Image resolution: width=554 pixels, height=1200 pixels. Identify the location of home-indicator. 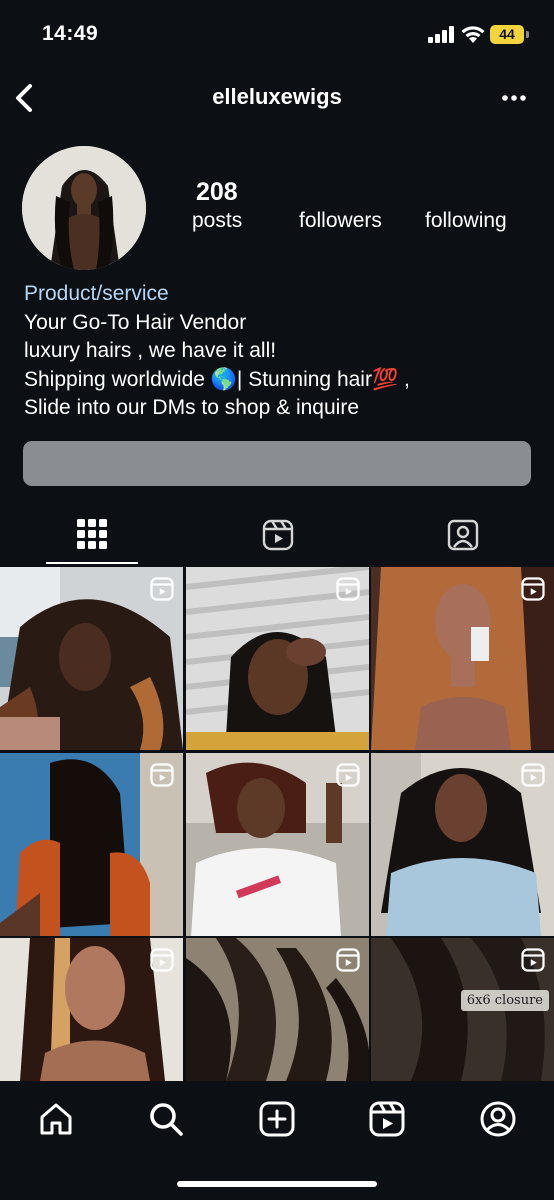
(277, 1184).